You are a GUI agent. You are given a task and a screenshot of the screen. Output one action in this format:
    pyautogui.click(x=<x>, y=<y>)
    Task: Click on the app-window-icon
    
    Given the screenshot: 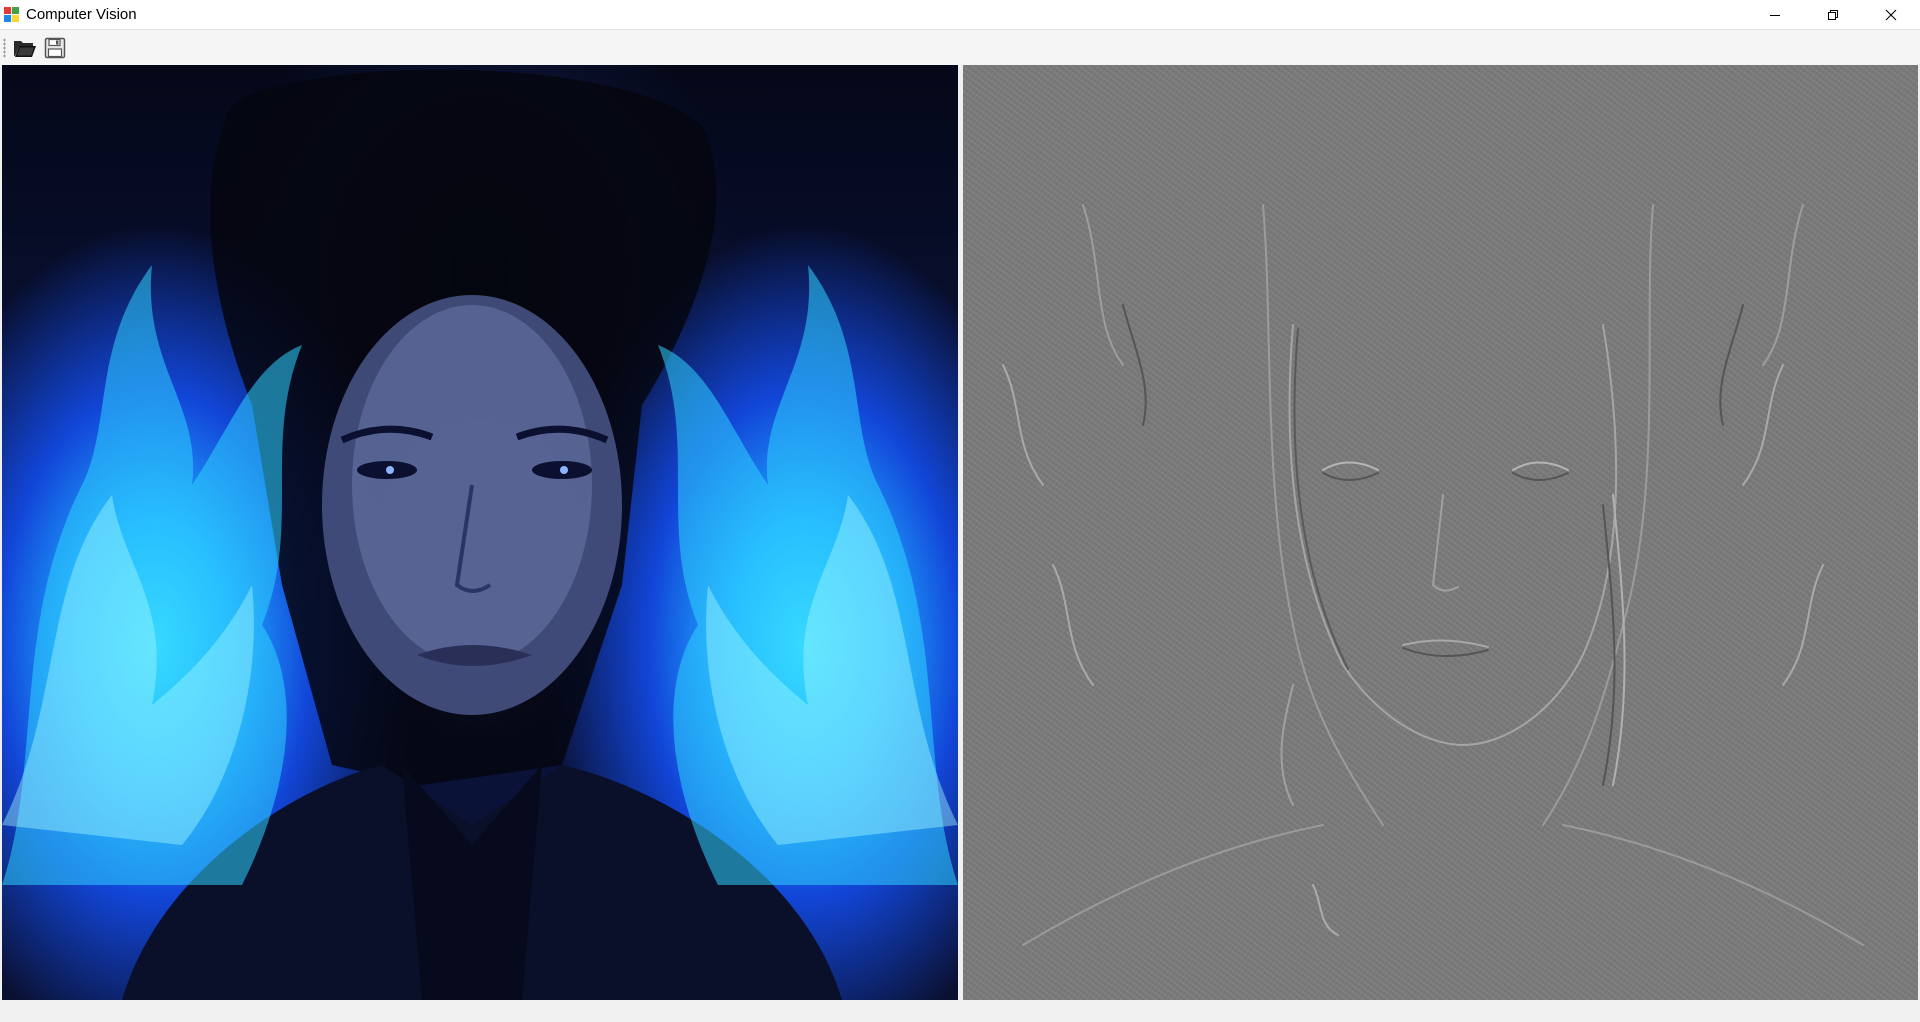 What is the action you would take?
    pyautogui.click(x=12, y=14)
    